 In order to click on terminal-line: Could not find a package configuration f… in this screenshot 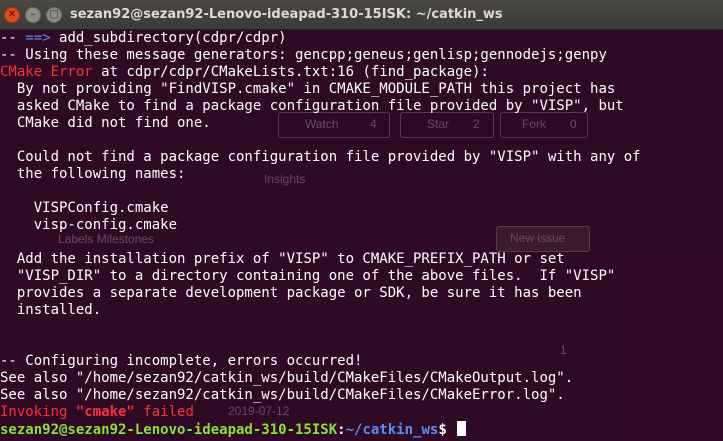, I will do `click(320, 157)`.